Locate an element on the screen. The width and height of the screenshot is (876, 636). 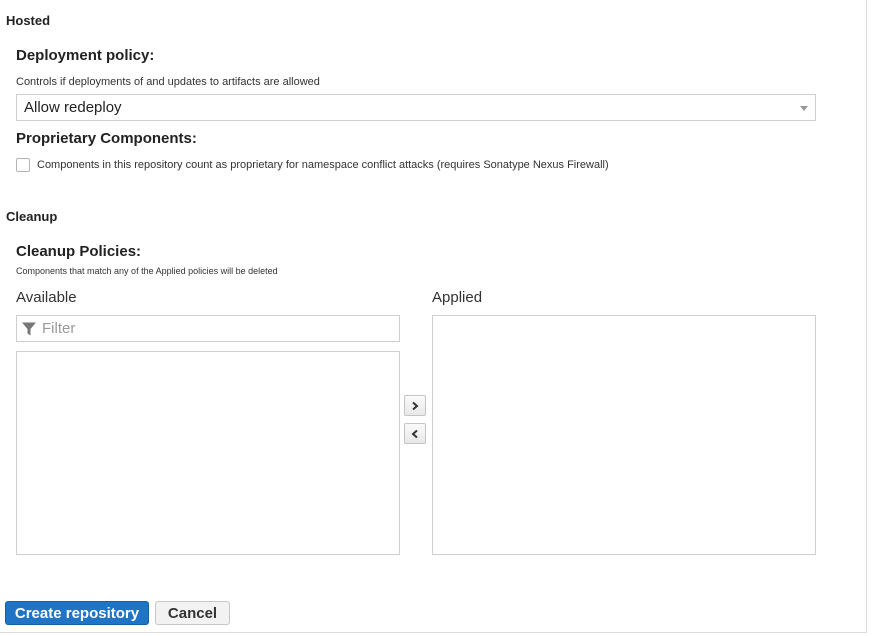
create-repository-button: Create repository is located at coordinates (77, 613).